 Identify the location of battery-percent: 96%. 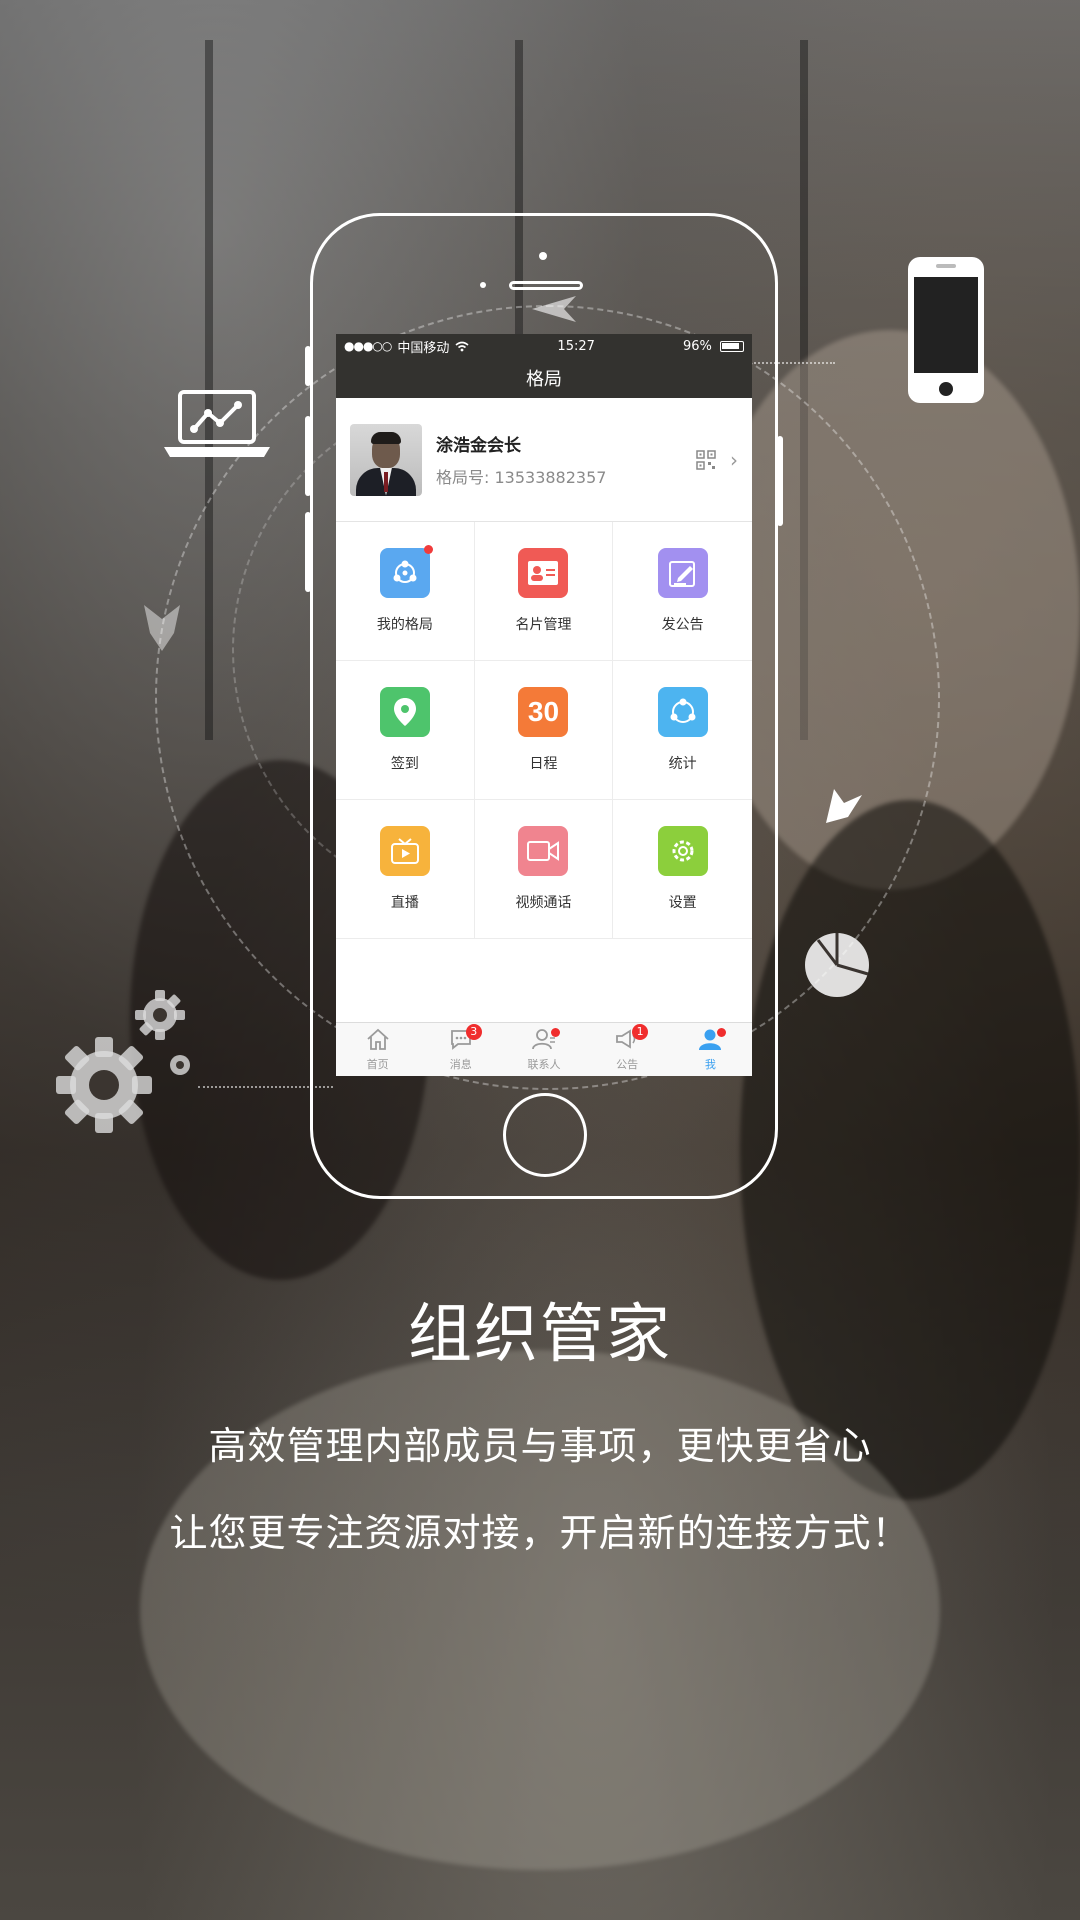
(697, 346).